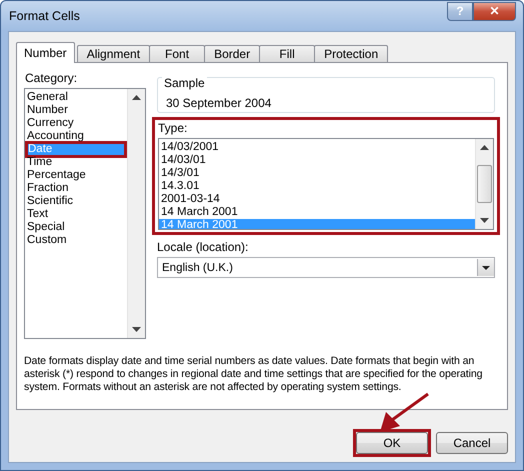  What do you see at coordinates (197, 268) in the screenshot?
I see `locale-value: English (U.K.)` at bounding box center [197, 268].